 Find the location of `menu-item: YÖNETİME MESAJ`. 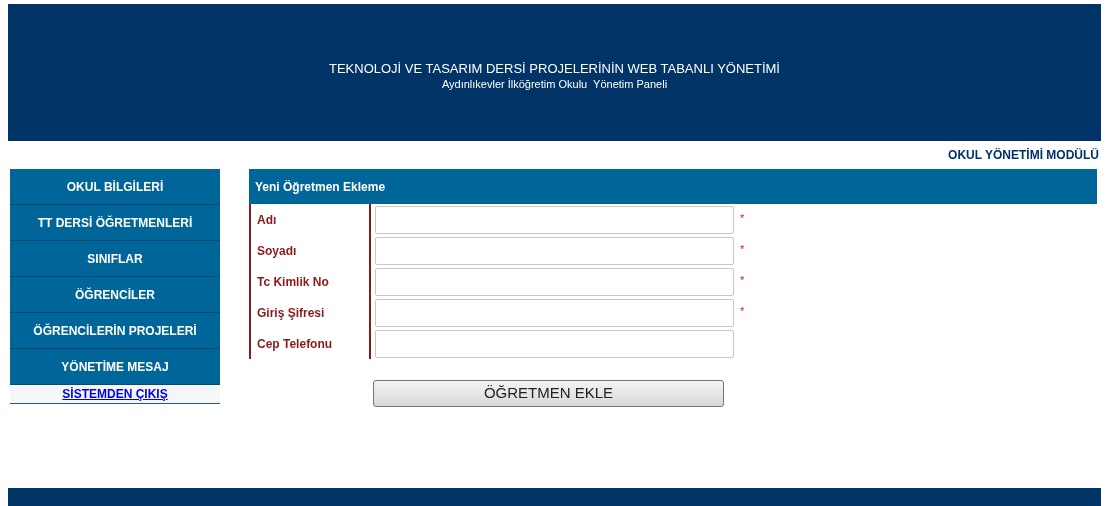

menu-item: YÖNETİME MESAJ is located at coordinates (115, 367).